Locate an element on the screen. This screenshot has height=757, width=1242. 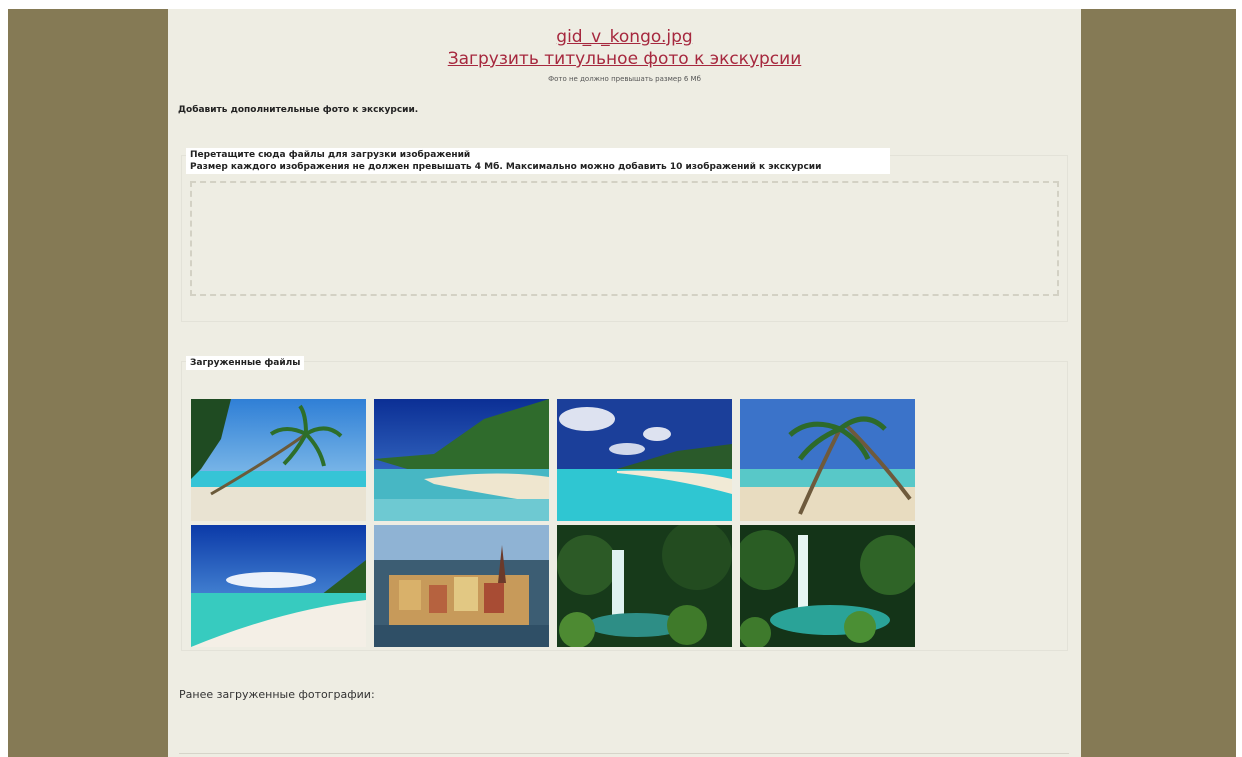
photo-thumbnail-turquoise-lagoon is located at coordinates (644, 460).